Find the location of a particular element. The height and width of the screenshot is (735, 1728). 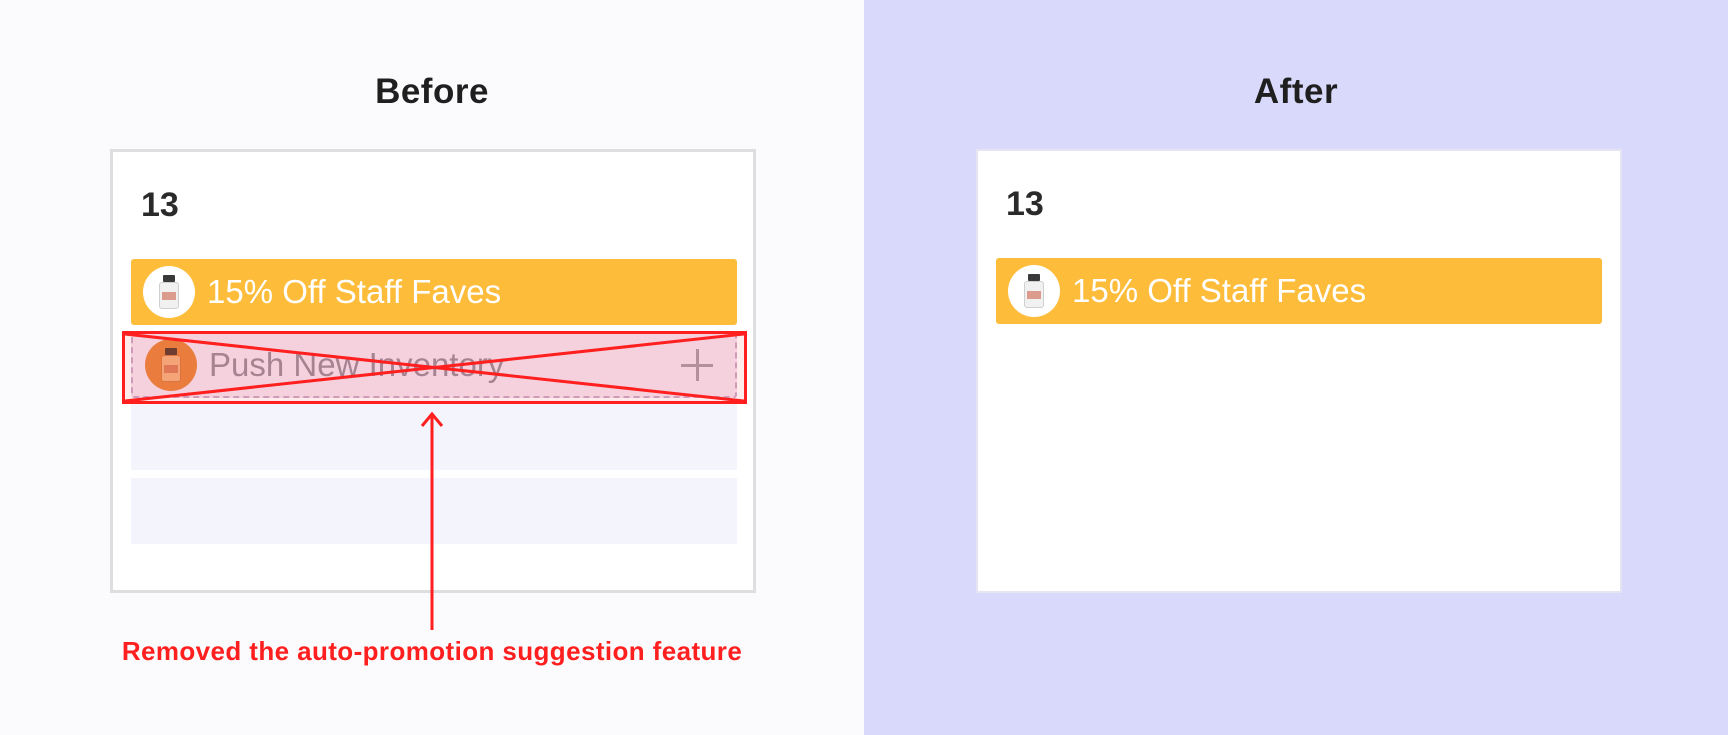

after-title: After is located at coordinates (1296, 91).